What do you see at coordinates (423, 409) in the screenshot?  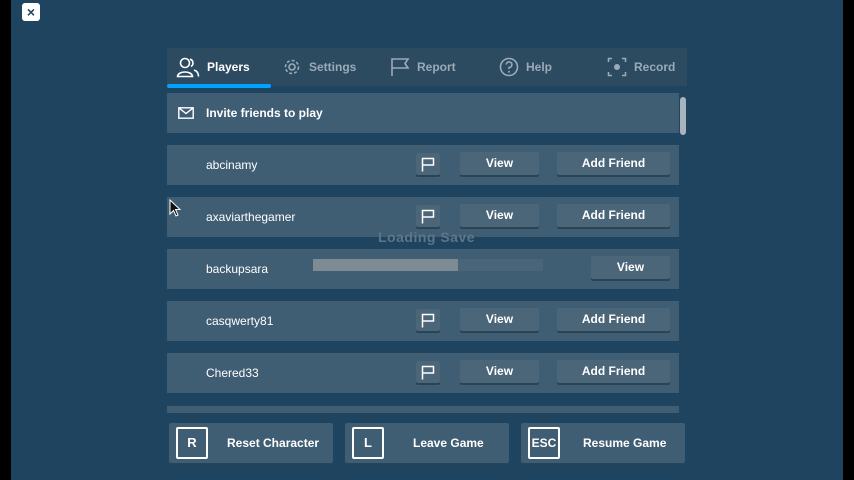 I see `player-row-partial` at bounding box center [423, 409].